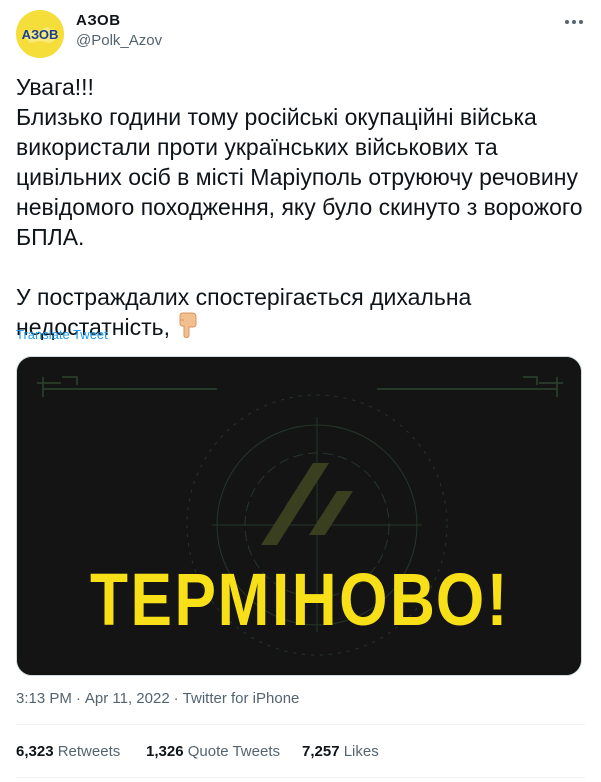 The height and width of the screenshot is (782, 601). What do you see at coordinates (574, 22) in the screenshot?
I see `more-options-button` at bounding box center [574, 22].